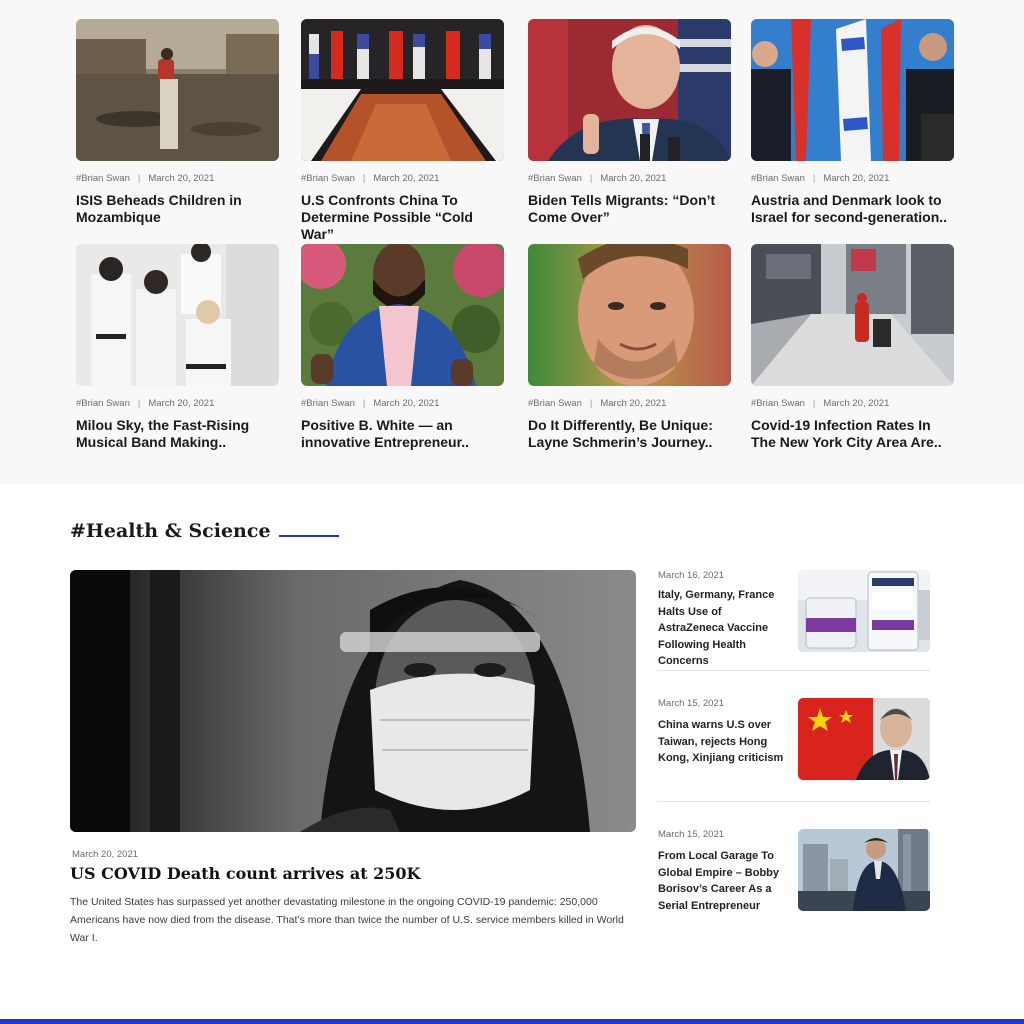  What do you see at coordinates (105, 854) in the screenshot?
I see `feature-article-date: March 20, 2021` at bounding box center [105, 854].